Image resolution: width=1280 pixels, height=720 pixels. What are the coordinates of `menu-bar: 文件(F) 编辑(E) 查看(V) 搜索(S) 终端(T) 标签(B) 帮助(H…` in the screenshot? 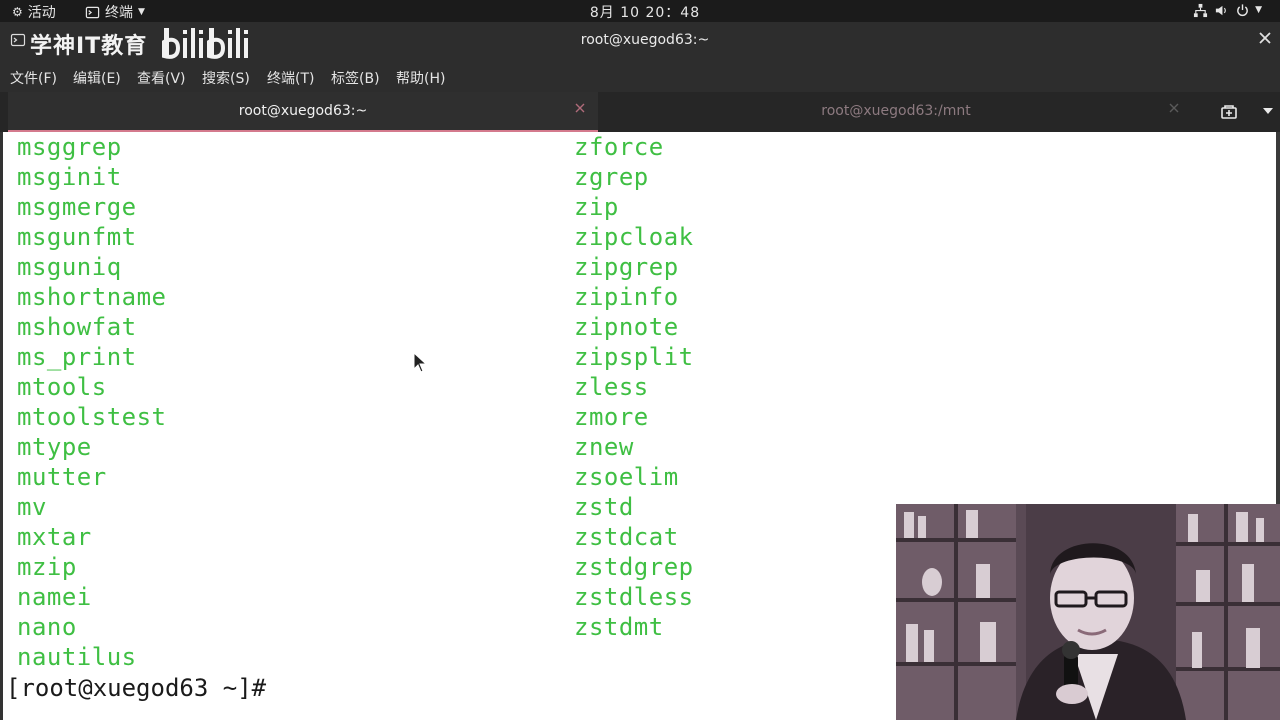 It's located at (640, 77).